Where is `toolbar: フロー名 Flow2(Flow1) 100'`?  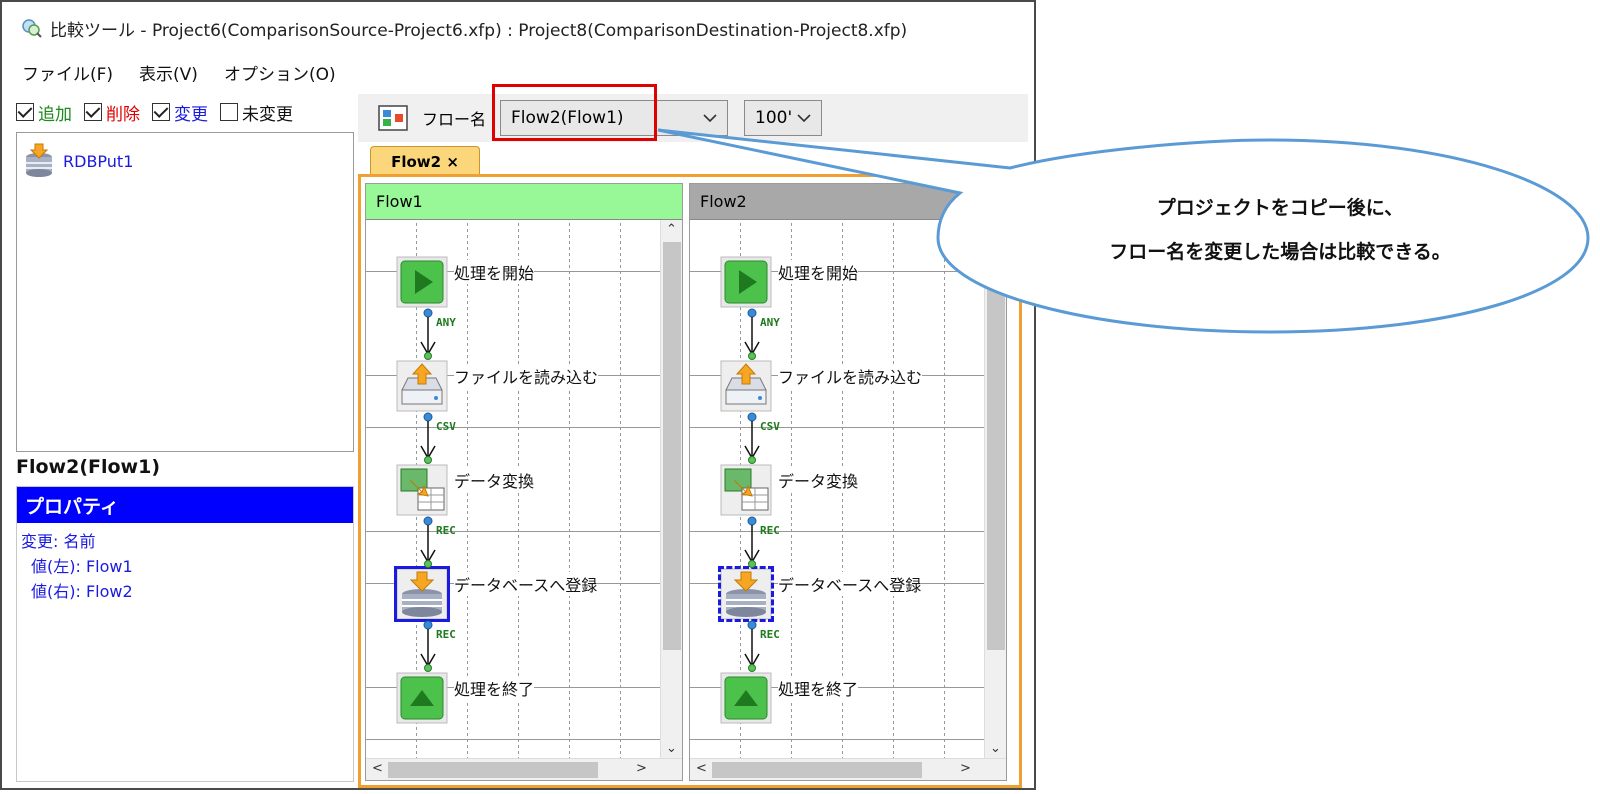 toolbar: フロー名 Flow2(Flow1) 100' is located at coordinates (693, 118).